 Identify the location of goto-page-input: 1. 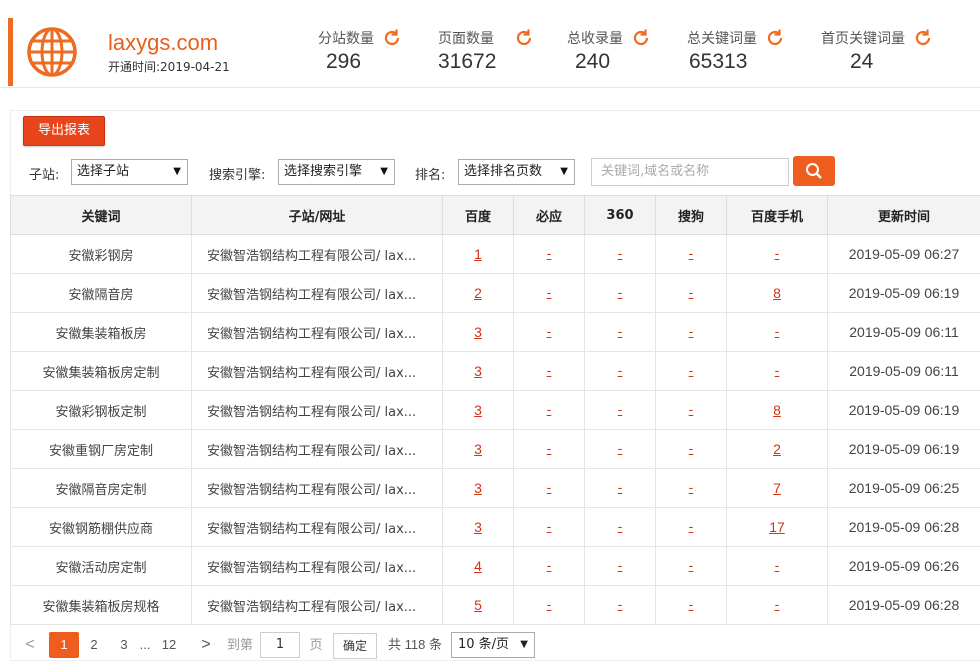
(280, 645).